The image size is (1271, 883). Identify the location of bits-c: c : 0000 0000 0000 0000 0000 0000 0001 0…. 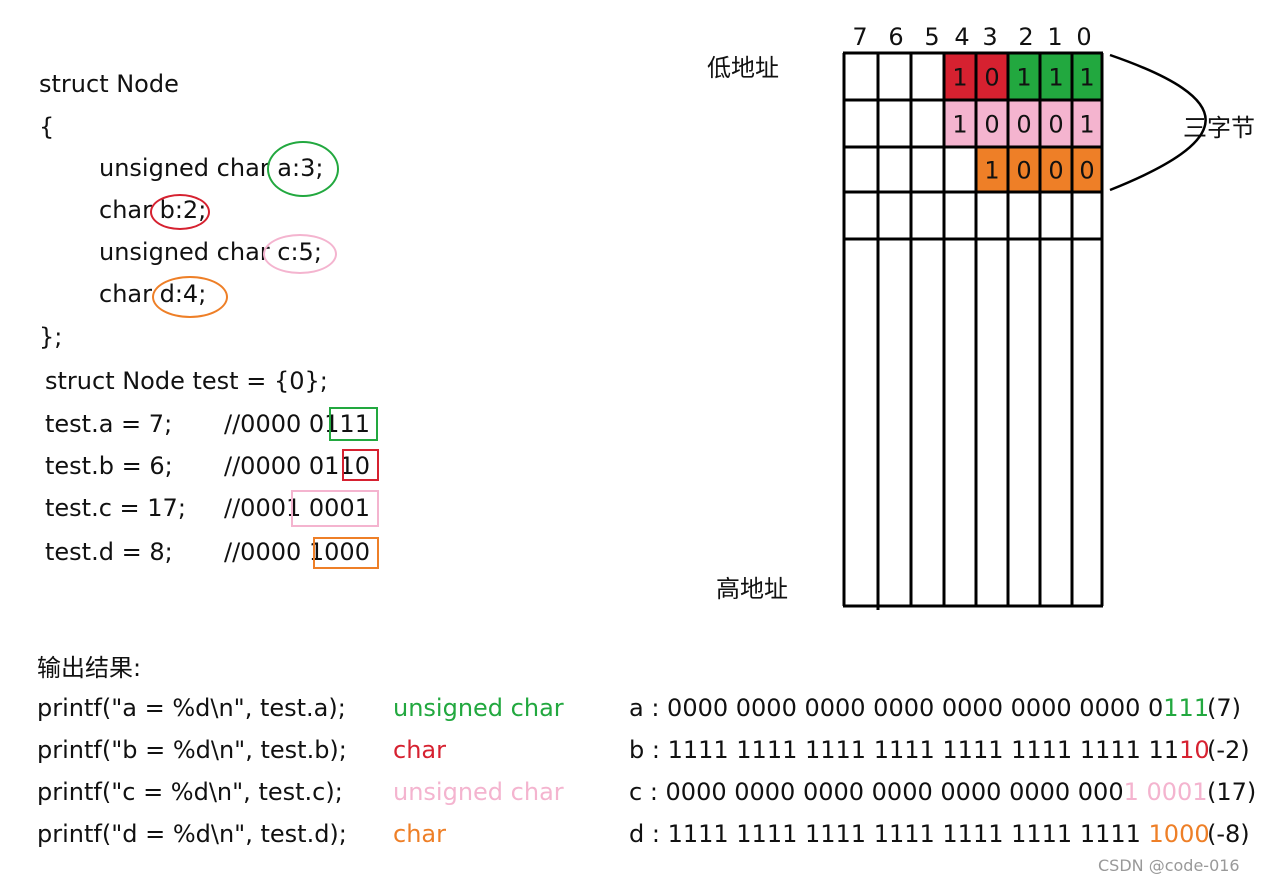
(918, 792).